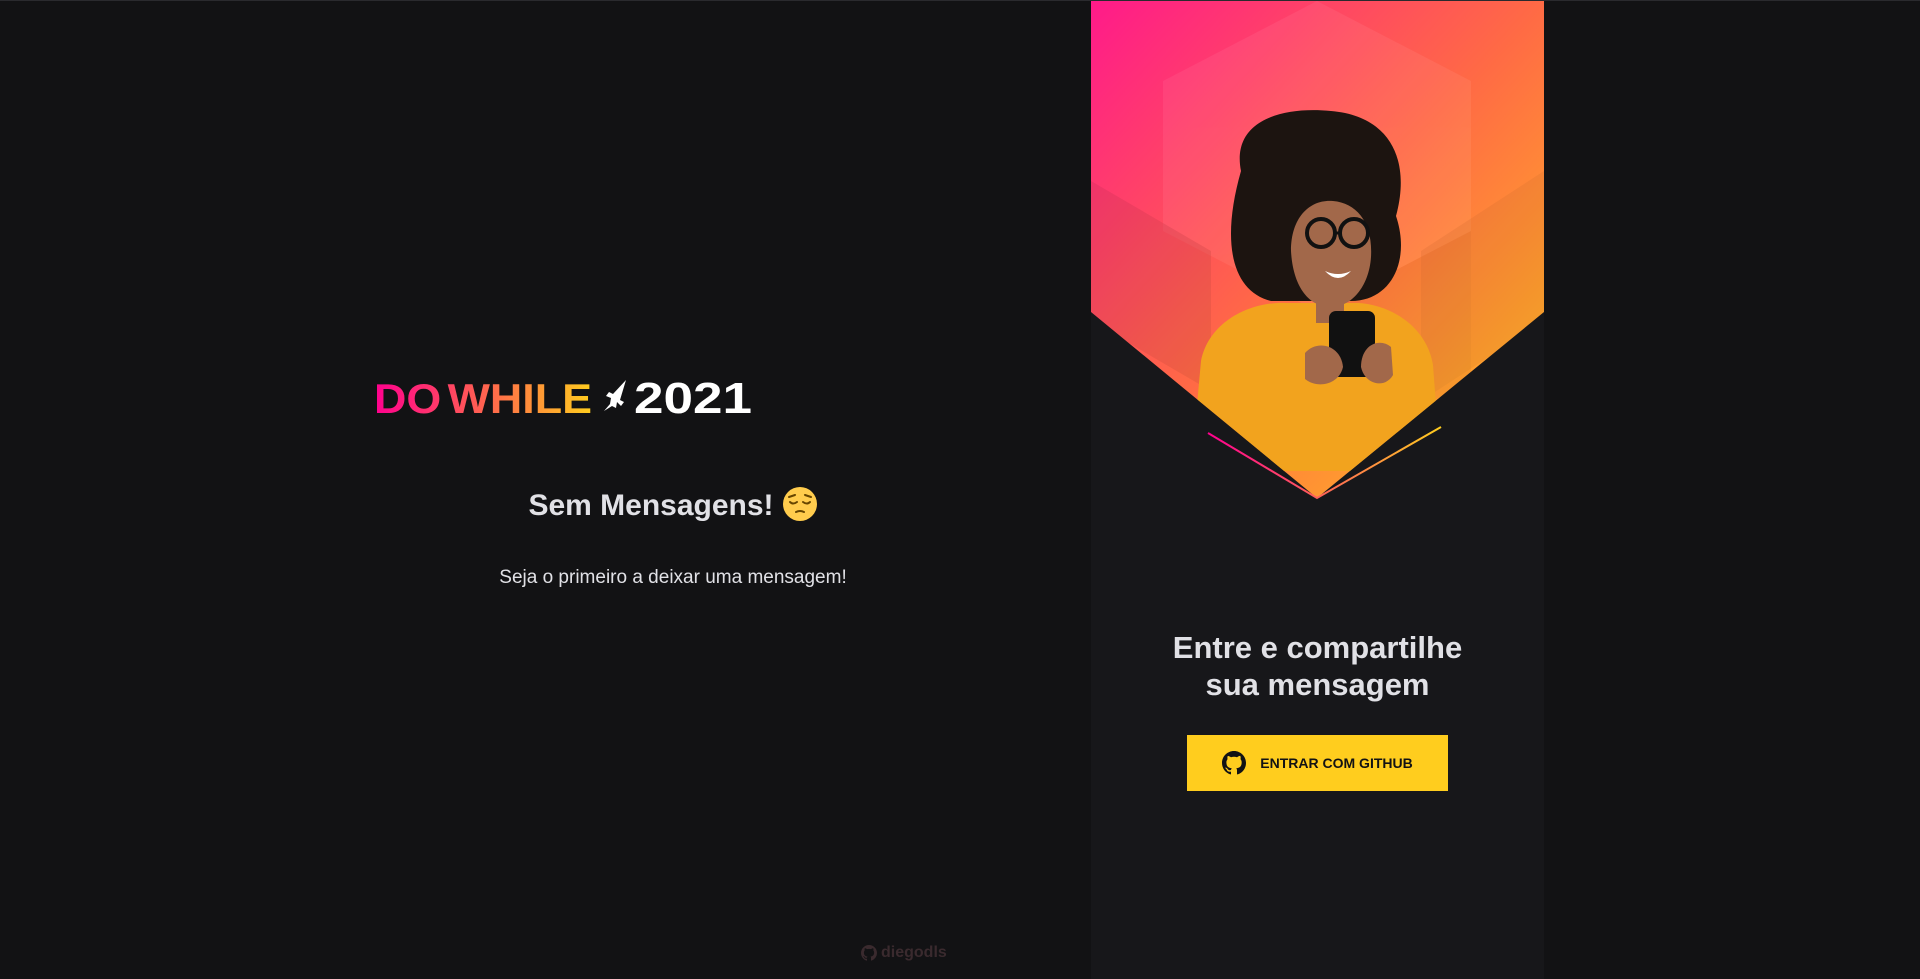  I want to click on pensive-face-icon, so click(799, 504).